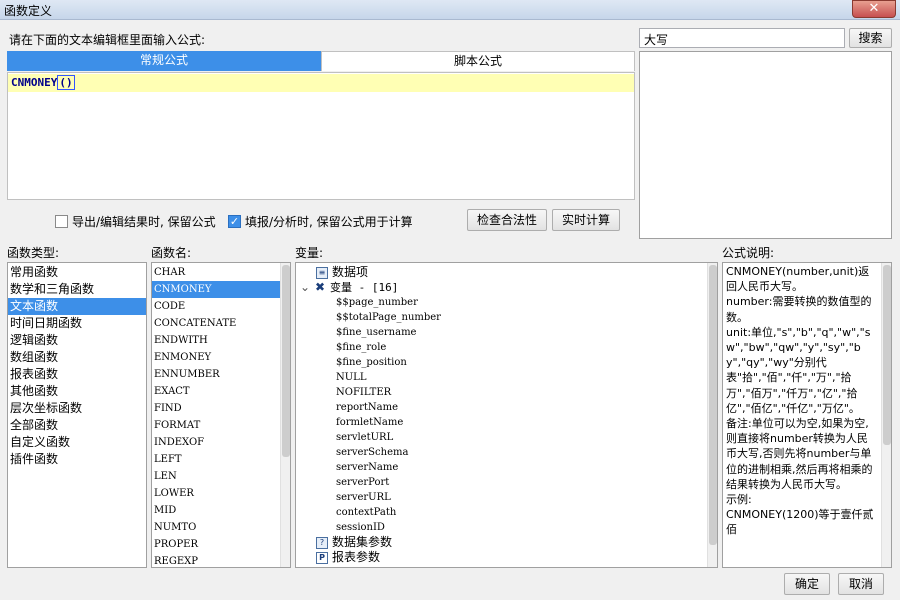 The width and height of the screenshot is (900, 600). What do you see at coordinates (501, 422) in the screenshot?
I see `variable-item: formletName` at bounding box center [501, 422].